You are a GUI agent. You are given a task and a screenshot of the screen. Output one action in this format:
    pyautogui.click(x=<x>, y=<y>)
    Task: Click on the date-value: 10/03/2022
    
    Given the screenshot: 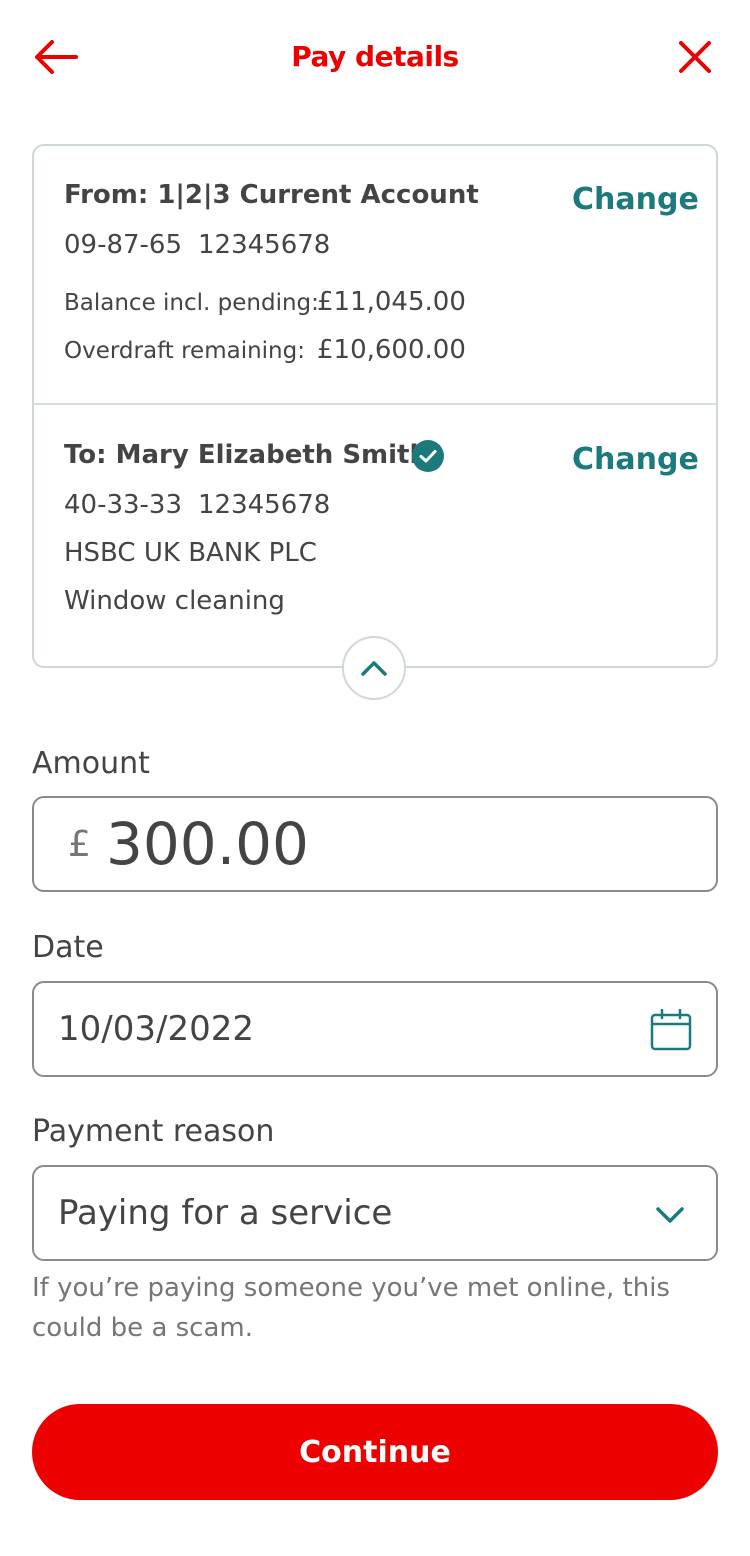 What is the action you would take?
    pyautogui.click(x=156, y=1029)
    